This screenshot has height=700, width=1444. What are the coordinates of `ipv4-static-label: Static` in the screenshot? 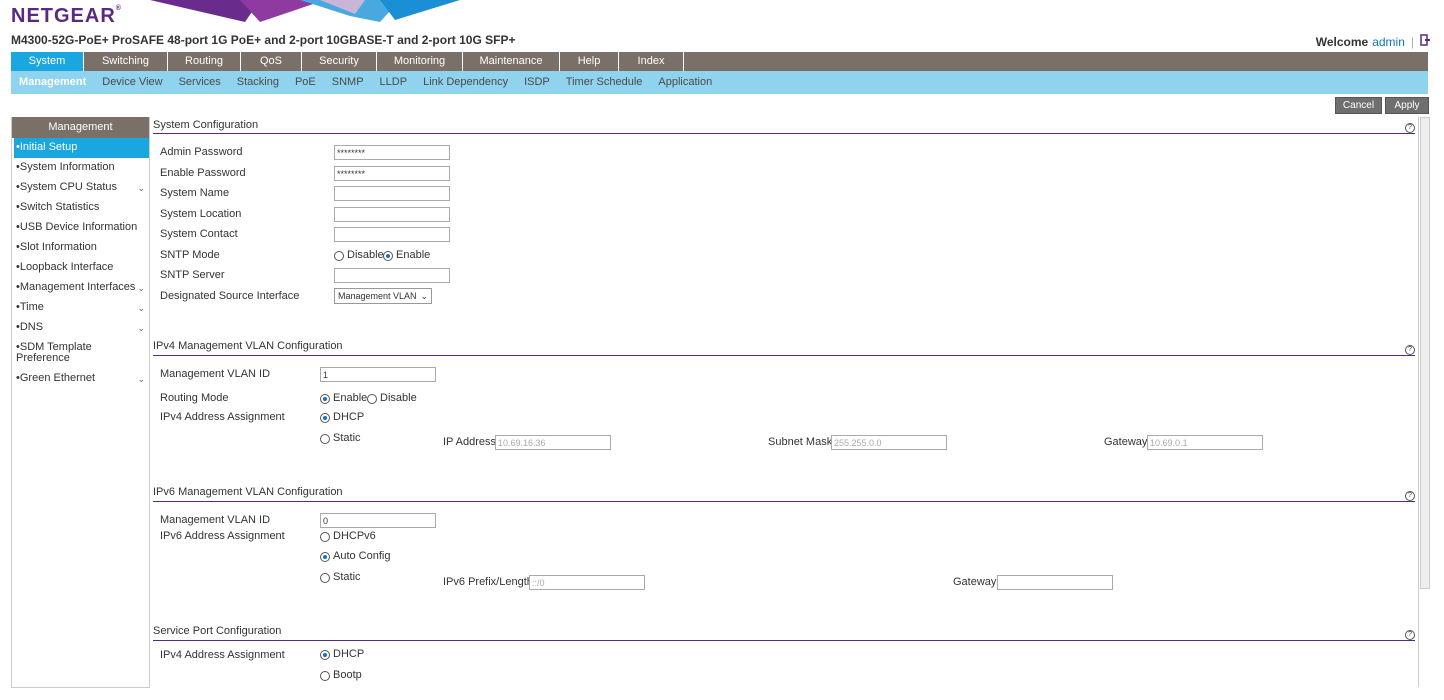 It's located at (347, 438).